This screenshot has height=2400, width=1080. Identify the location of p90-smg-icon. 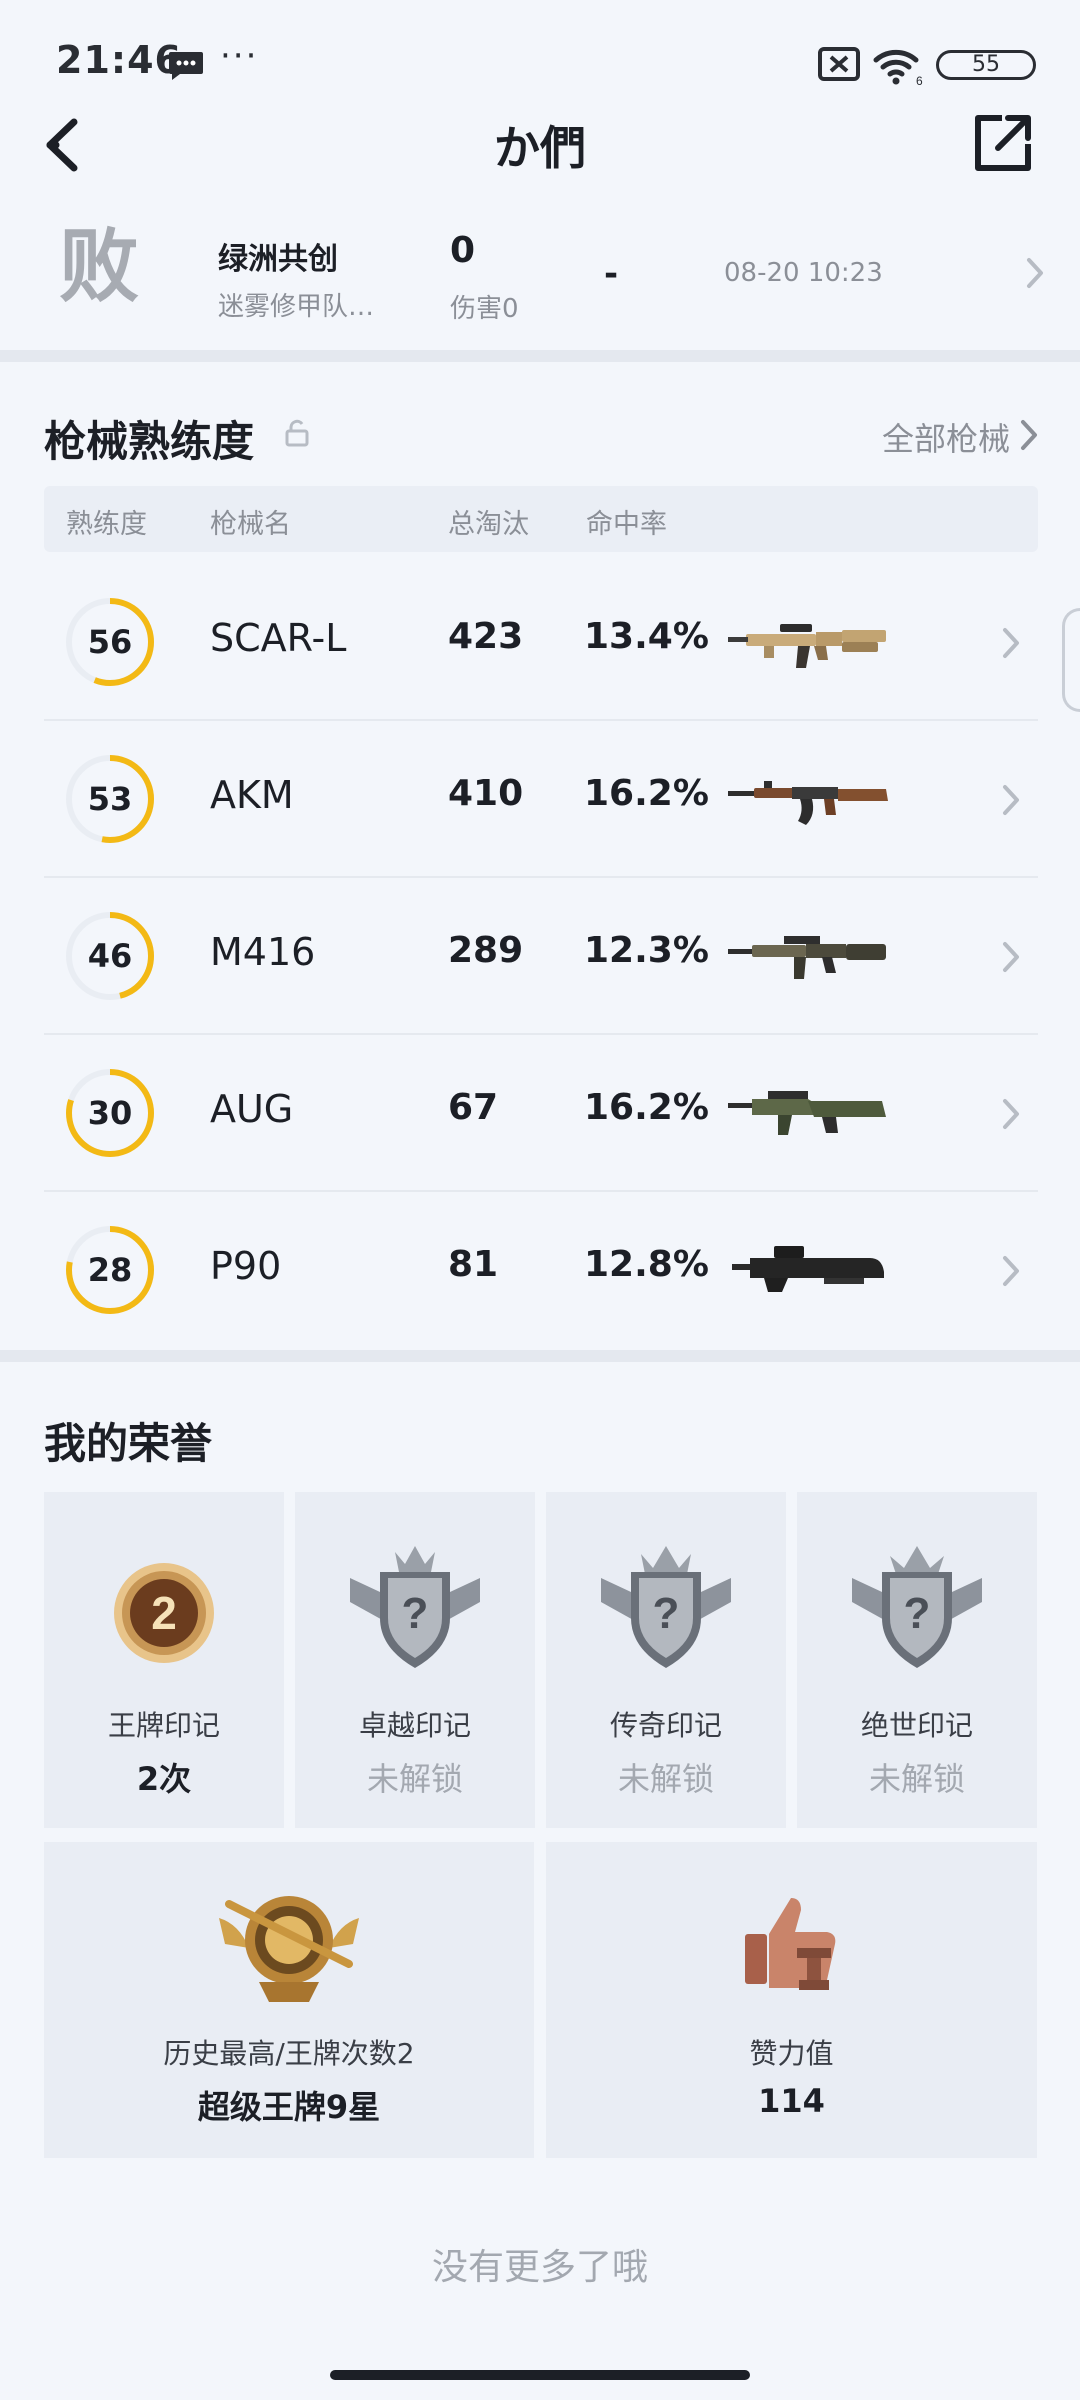
(808, 1269).